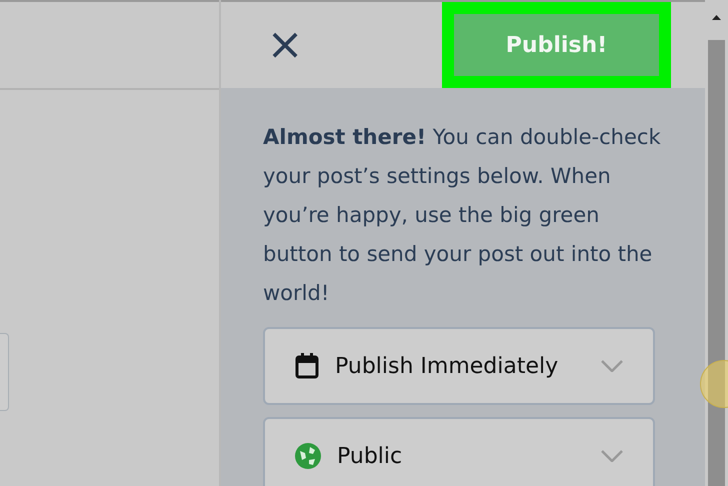  What do you see at coordinates (459, 451) in the screenshot?
I see `settings-dropdown: Public` at bounding box center [459, 451].